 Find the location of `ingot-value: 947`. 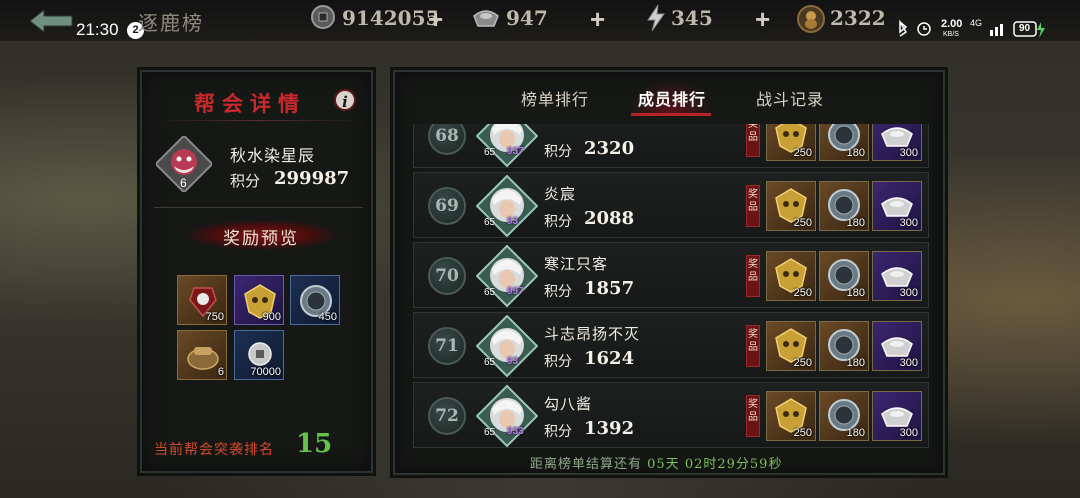

ingot-value: 947 is located at coordinates (527, 18).